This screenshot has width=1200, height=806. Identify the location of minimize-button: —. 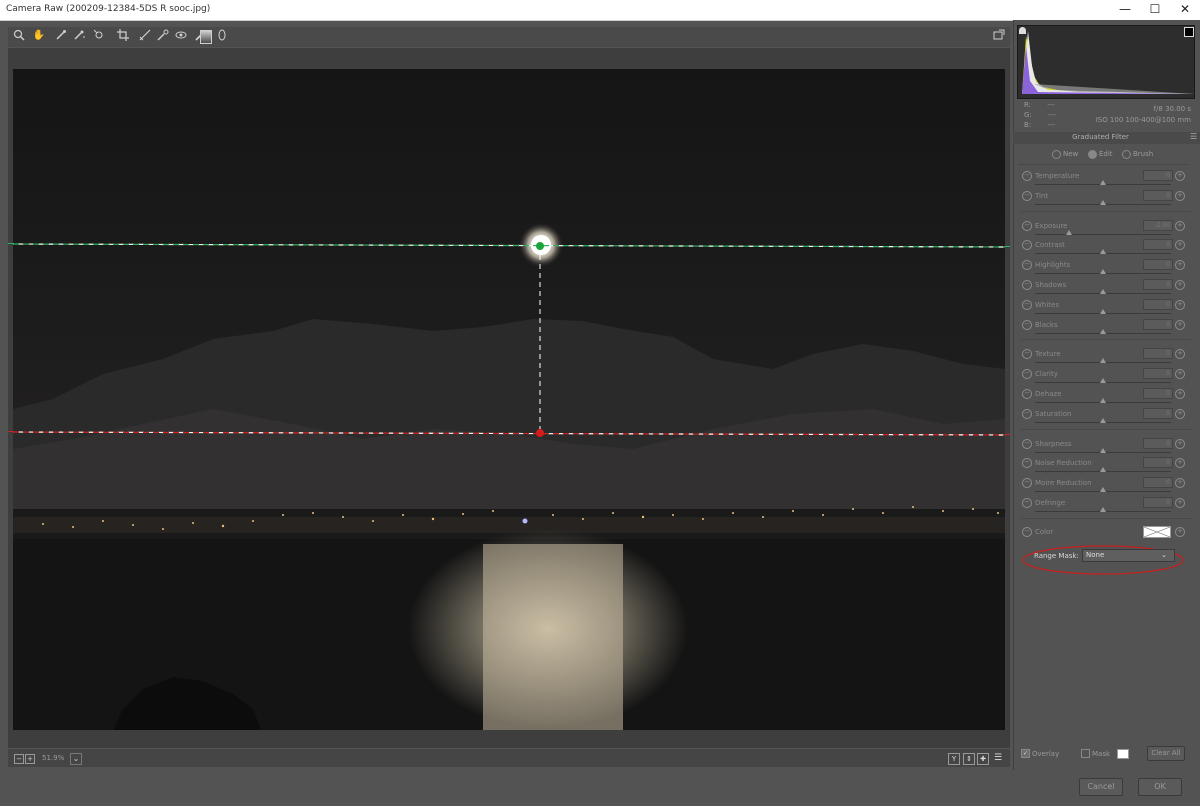
(1125, 9).